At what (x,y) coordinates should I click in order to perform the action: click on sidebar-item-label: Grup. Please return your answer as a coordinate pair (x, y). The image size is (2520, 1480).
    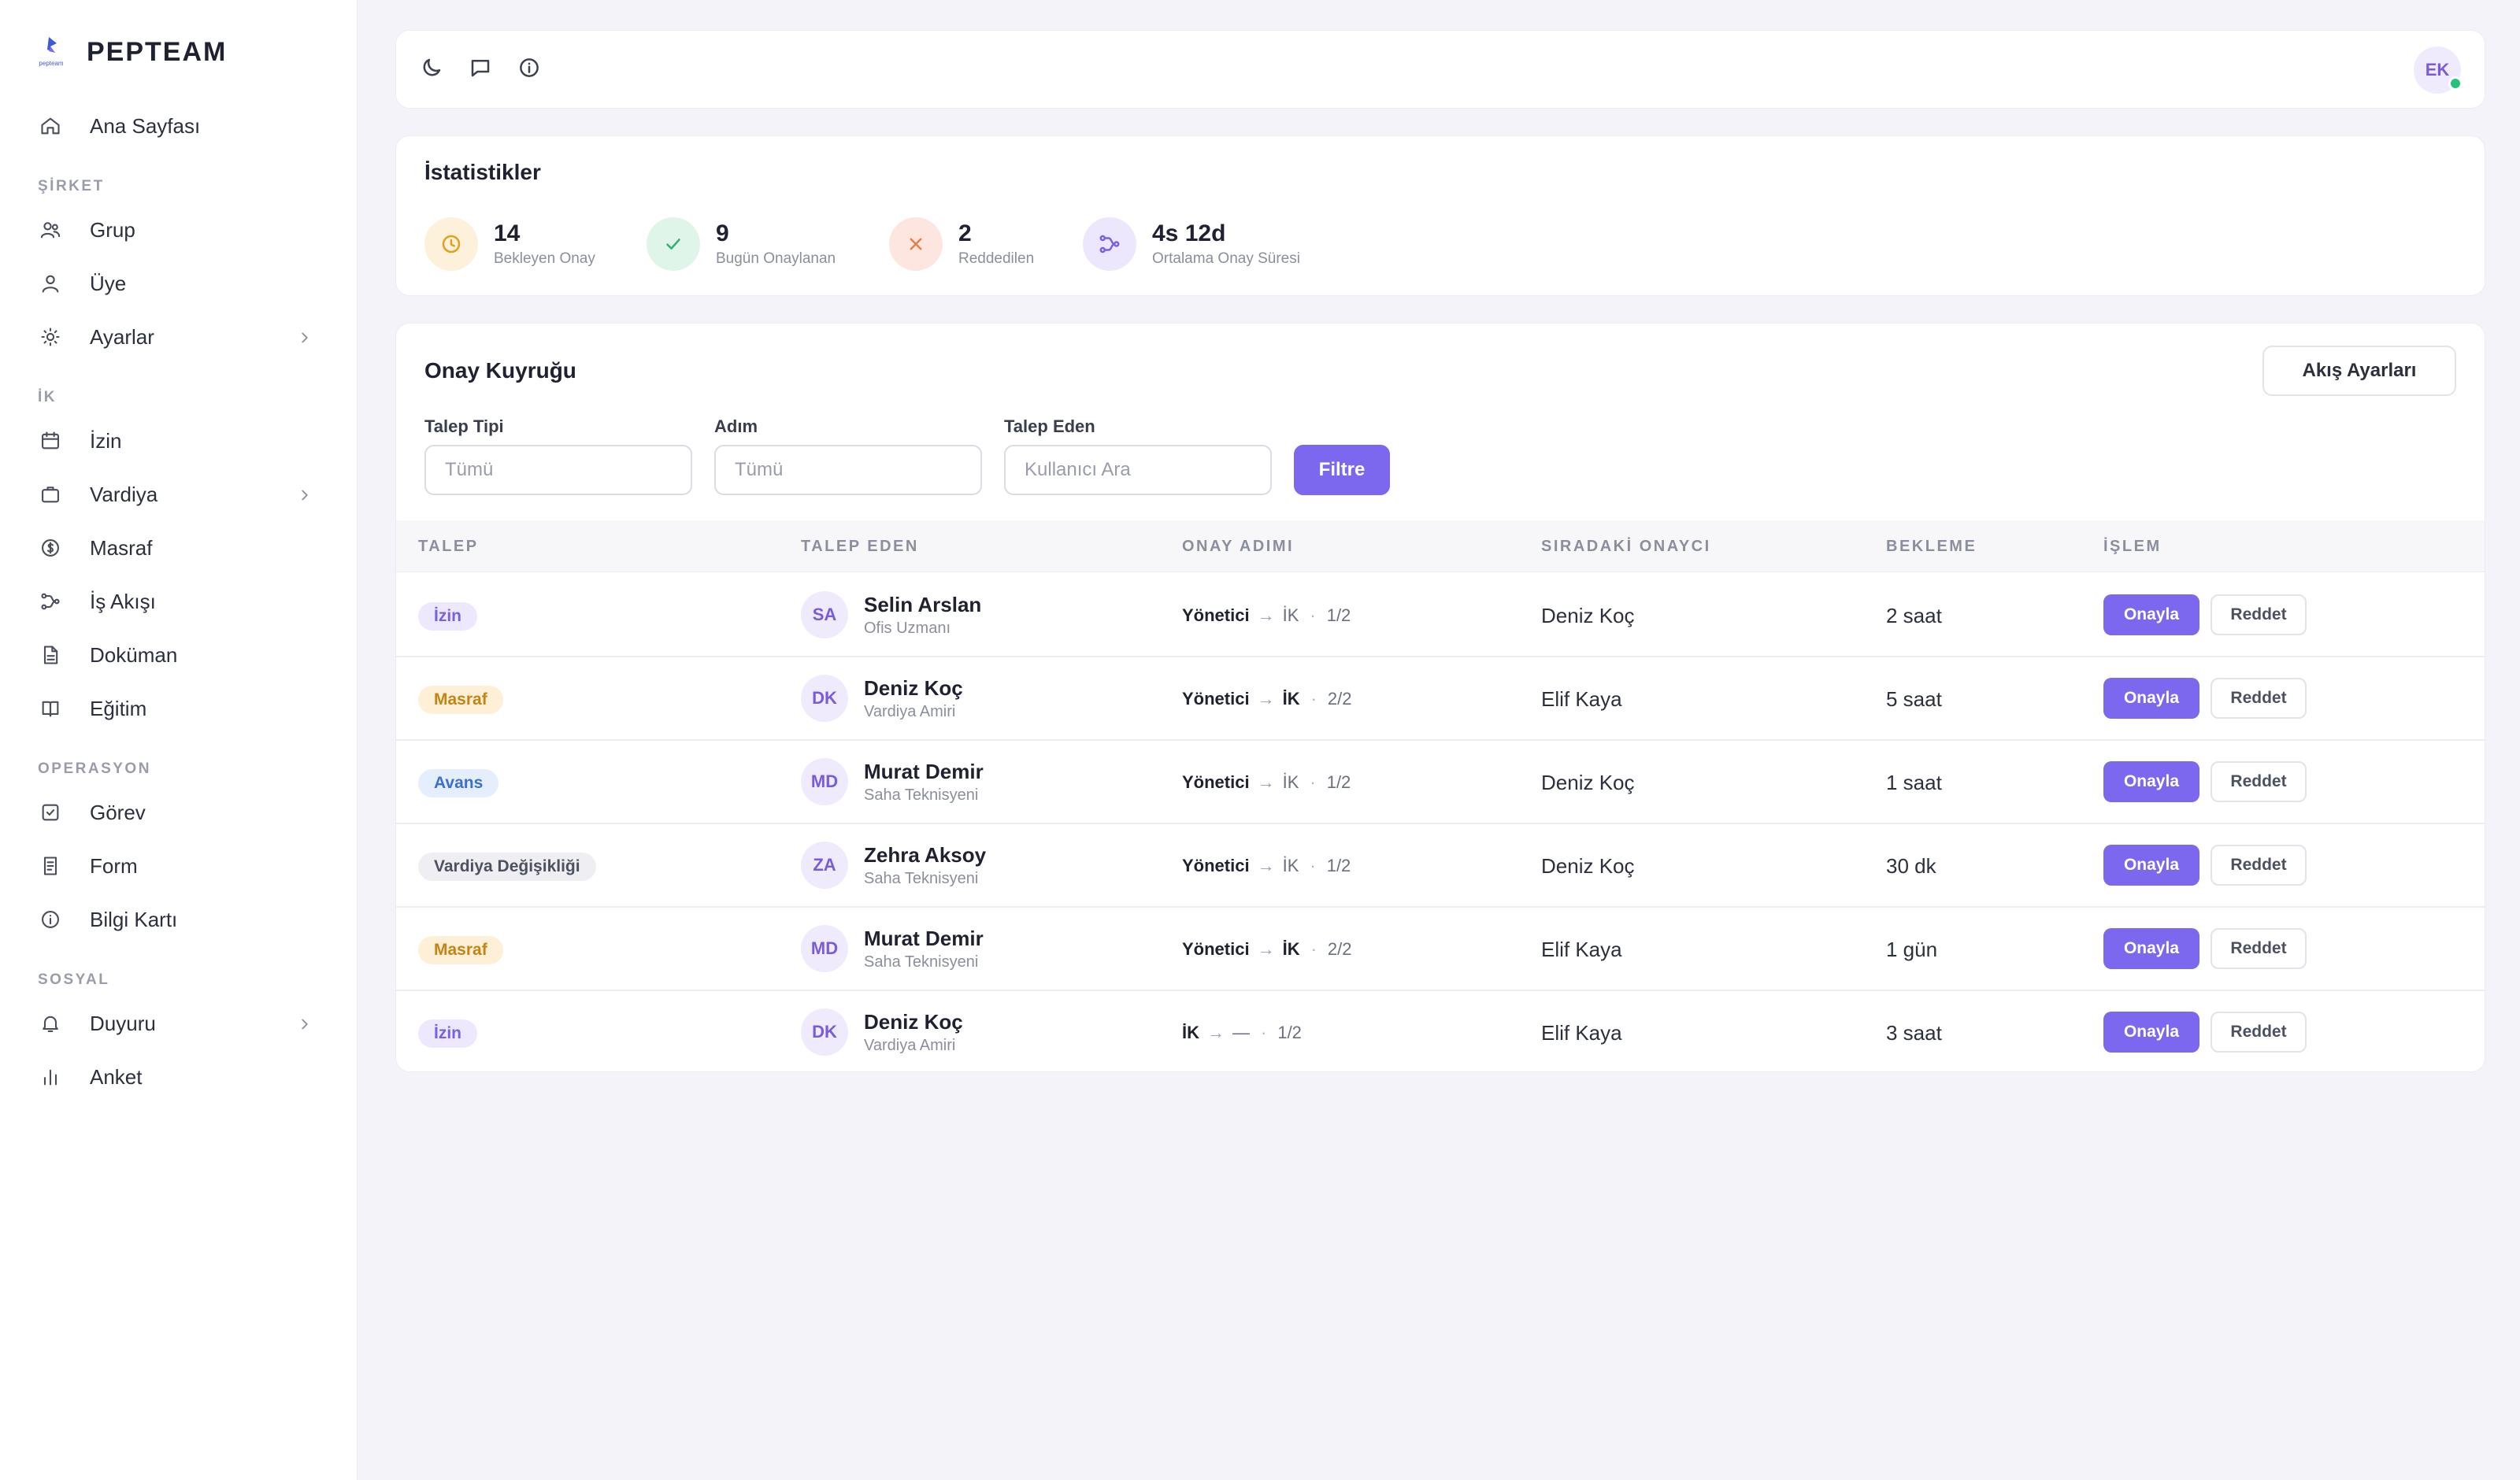
    Looking at the image, I should click on (112, 229).